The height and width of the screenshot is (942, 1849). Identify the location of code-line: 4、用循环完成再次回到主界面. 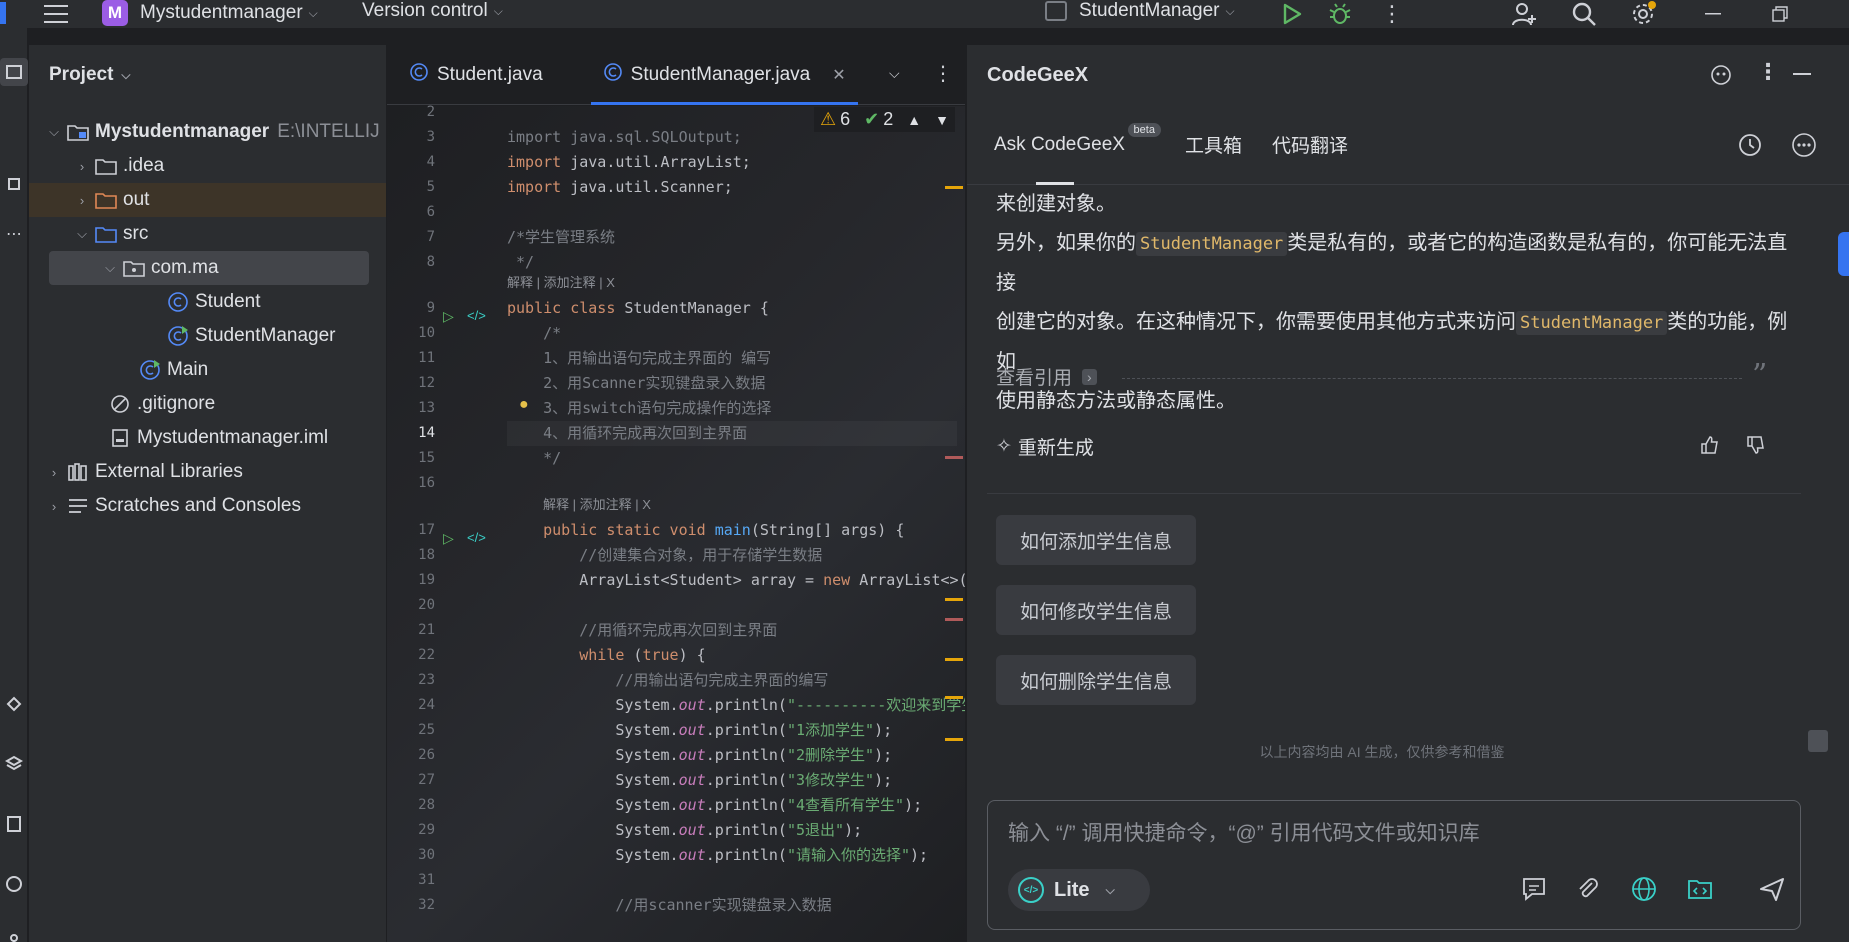
(732, 433).